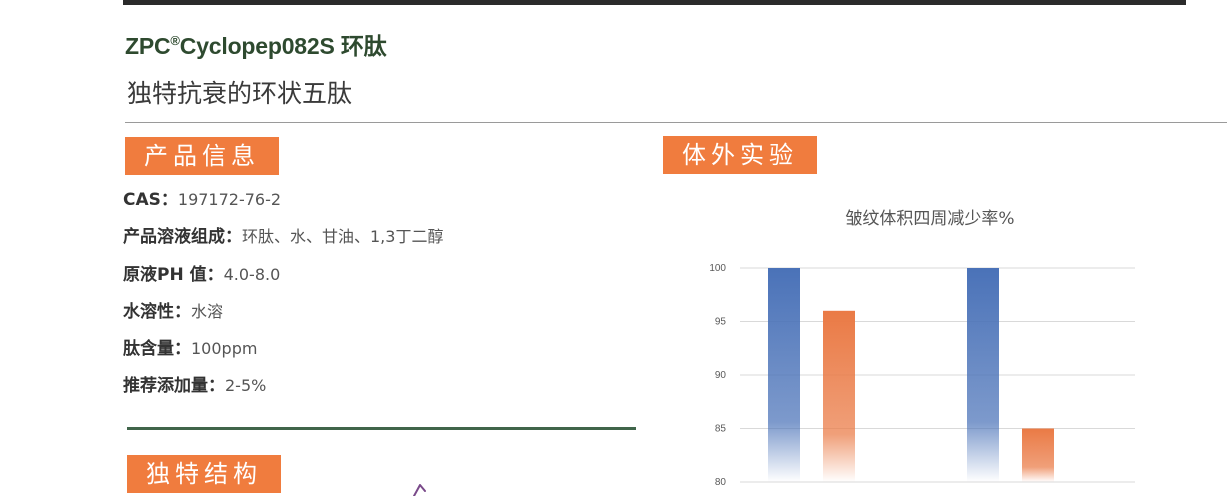 This screenshot has width=1227, height=496. I want to click on info-row-peptide-content: 肽含量：100ppm, so click(283, 354).